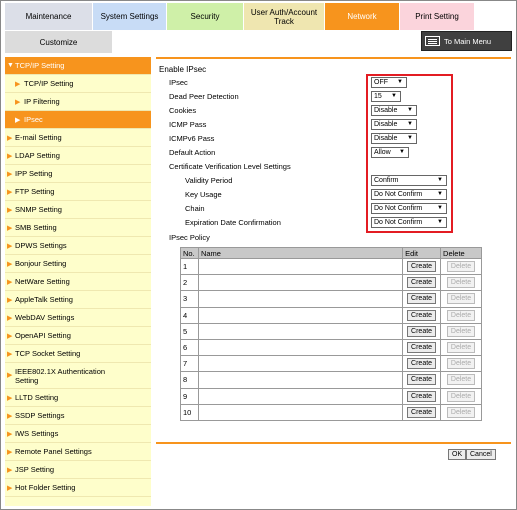  Describe the element at coordinates (189, 315) in the screenshot. I see `policy-number: 4` at that location.